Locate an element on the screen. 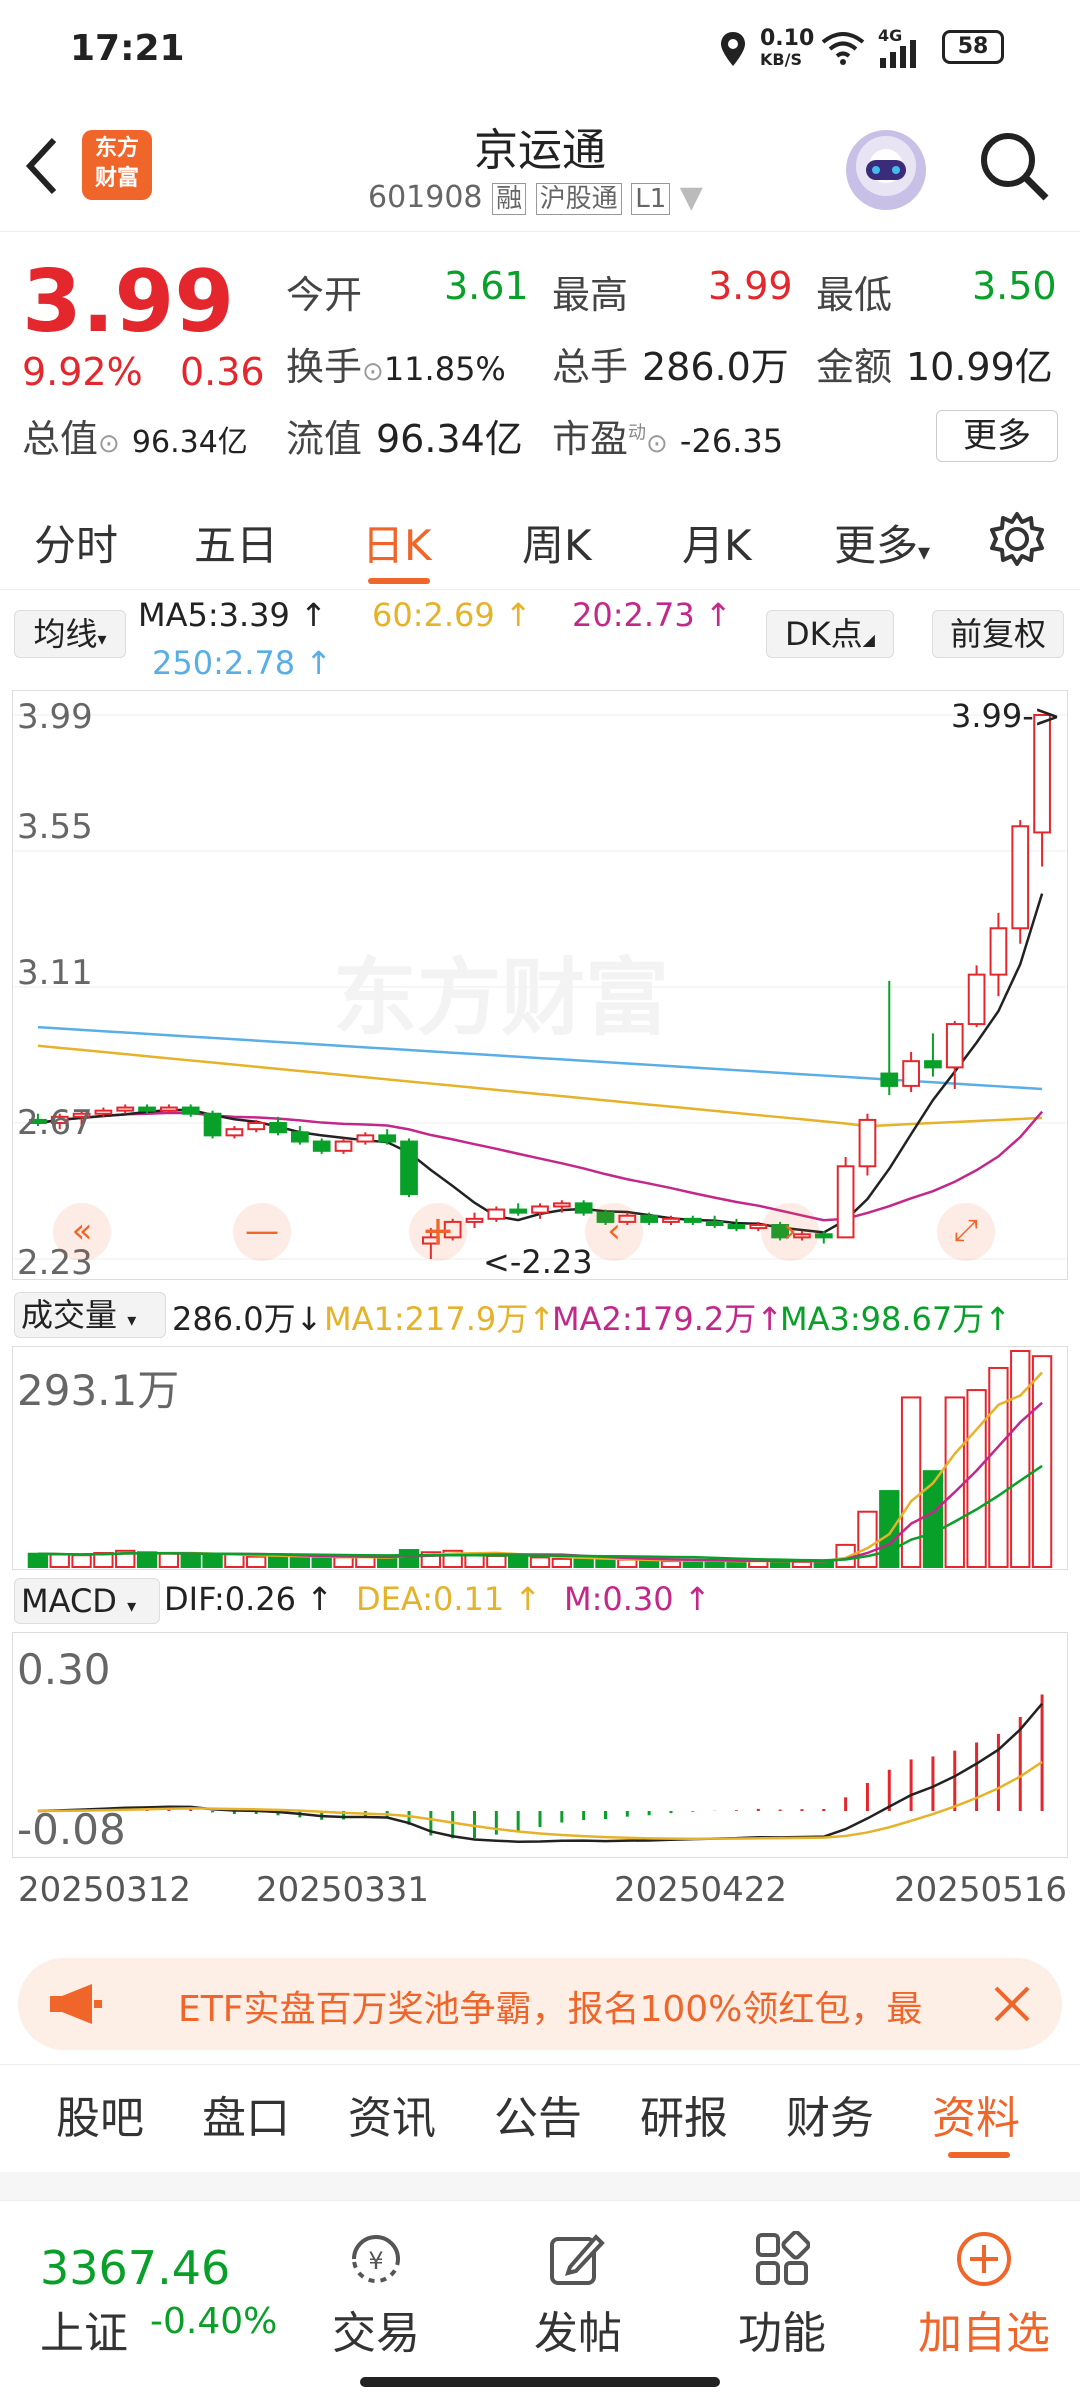  functions-grid-icon is located at coordinates (782, 2259).